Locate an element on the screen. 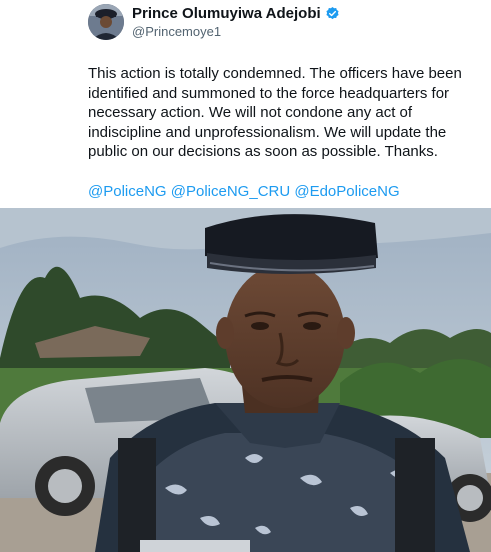 This screenshot has height=552, width=491. avatar-icon is located at coordinates (106, 22).